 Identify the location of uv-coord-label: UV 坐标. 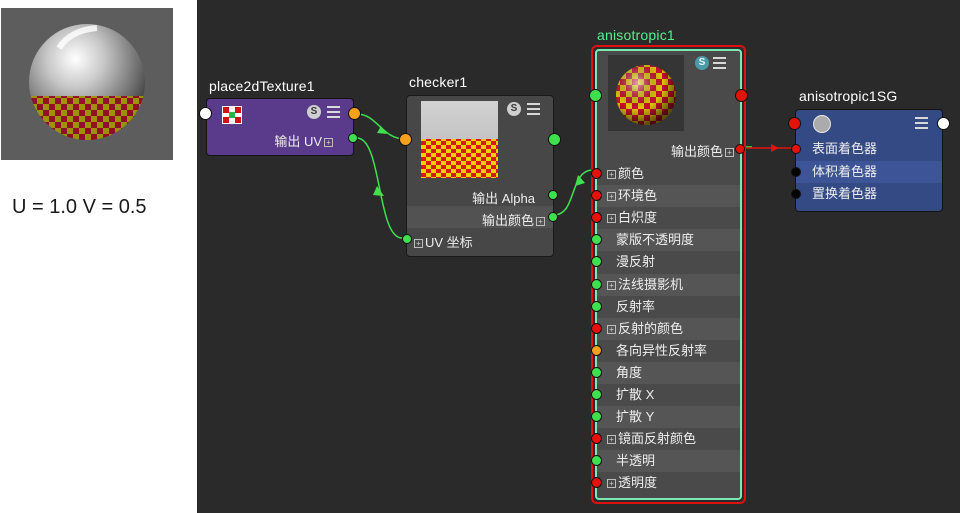
(449, 242).